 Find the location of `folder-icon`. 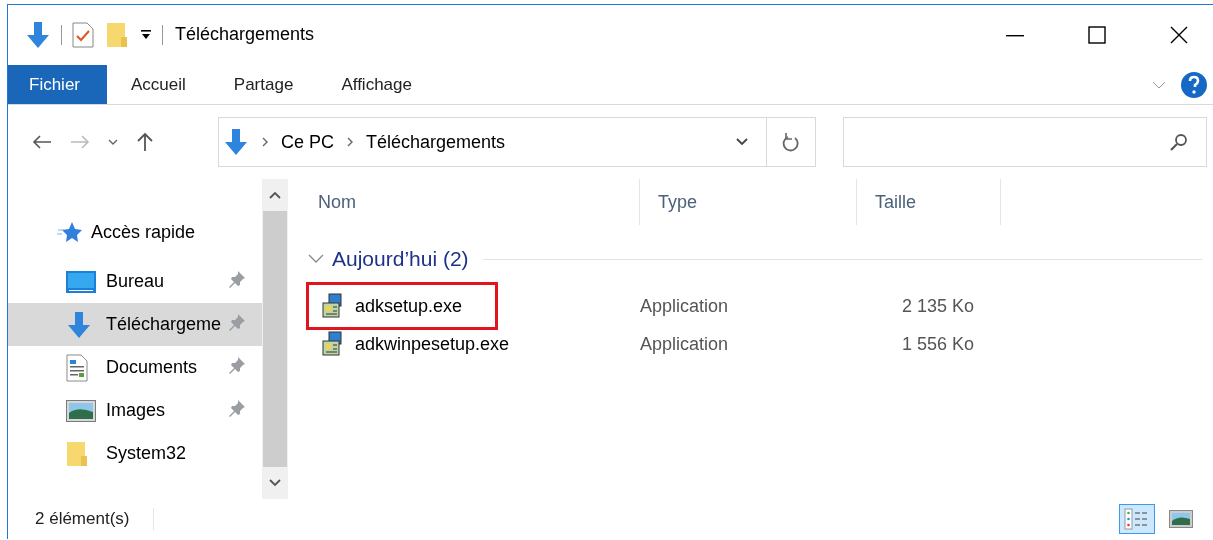

folder-icon is located at coordinates (77, 453).